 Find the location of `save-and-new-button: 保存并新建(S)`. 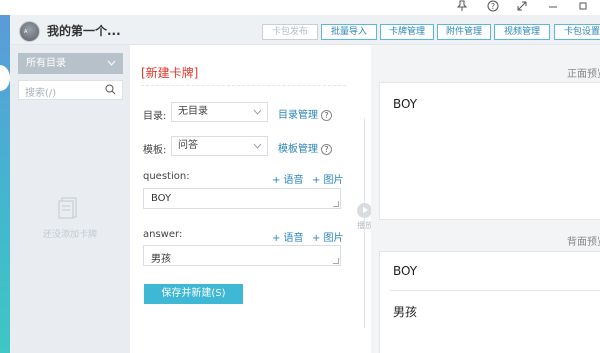

save-and-new-button: 保存并新建(S) is located at coordinates (193, 294).